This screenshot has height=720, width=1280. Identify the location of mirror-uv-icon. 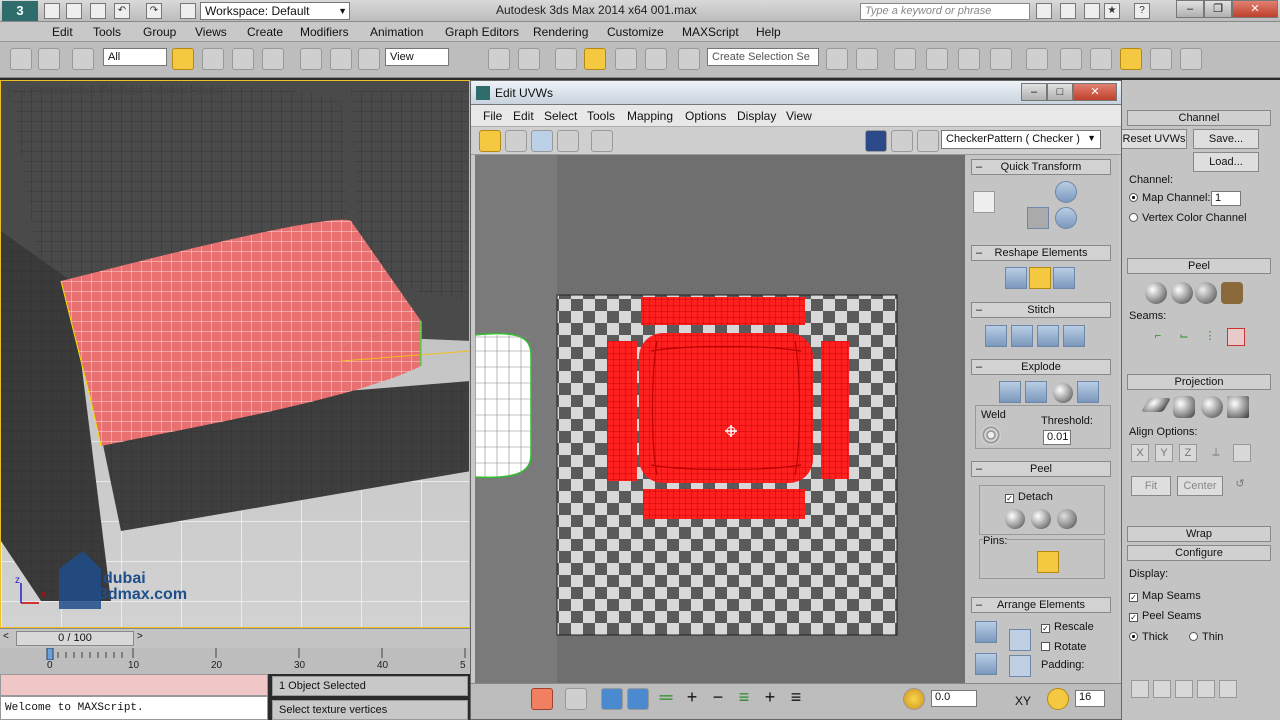
(602, 141).